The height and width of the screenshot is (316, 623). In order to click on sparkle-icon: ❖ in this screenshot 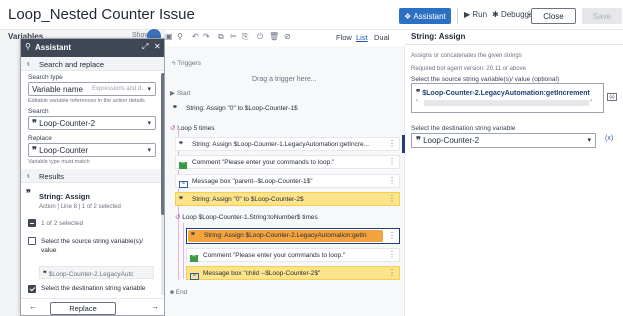, I will do `click(408, 16)`.